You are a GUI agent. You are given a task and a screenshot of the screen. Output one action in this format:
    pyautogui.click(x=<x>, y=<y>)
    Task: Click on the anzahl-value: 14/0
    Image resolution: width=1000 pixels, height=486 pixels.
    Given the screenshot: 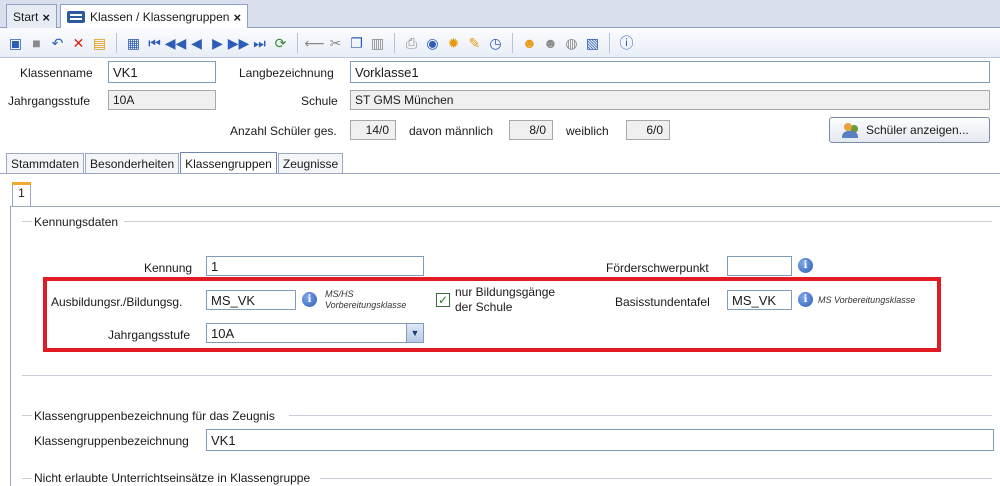 What is the action you would take?
    pyautogui.click(x=373, y=130)
    